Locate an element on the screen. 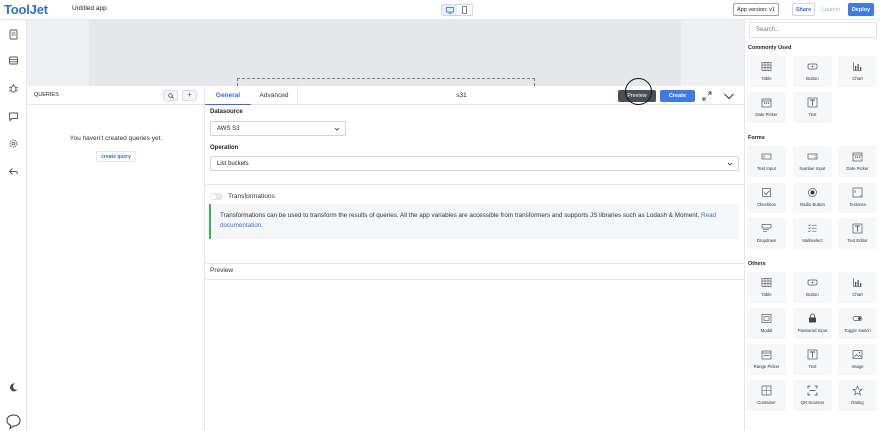 This screenshot has width=880, height=431. widget-rating: Rating is located at coordinates (857, 395).